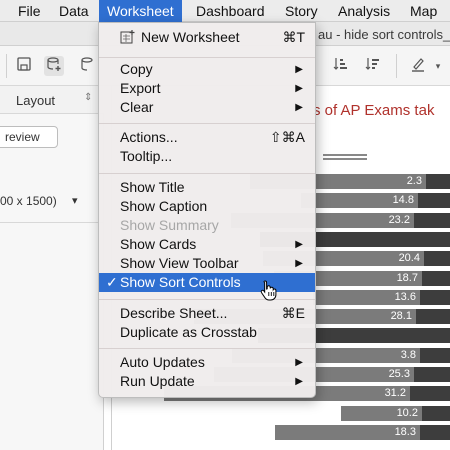 Image resolution: width=450 pixels, height=450 pixels. Describe the element at coordinates (207, 362) in the screenshot. I see `menu-item-auto-updates: Auto Updates ▶` at that location.